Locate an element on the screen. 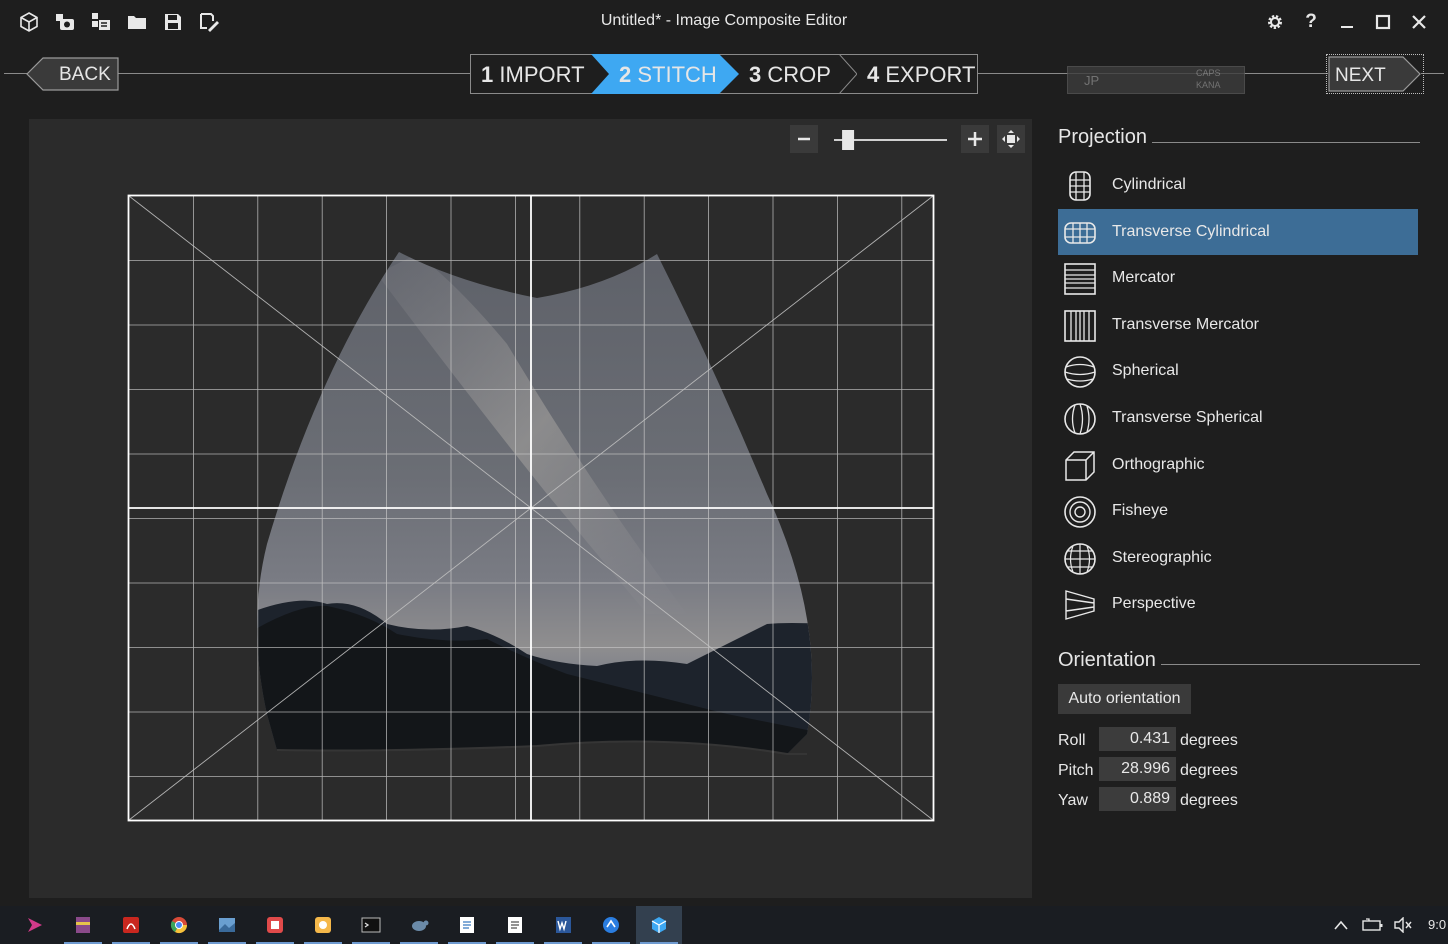  step-chevron is located at coordinates (848, 74).